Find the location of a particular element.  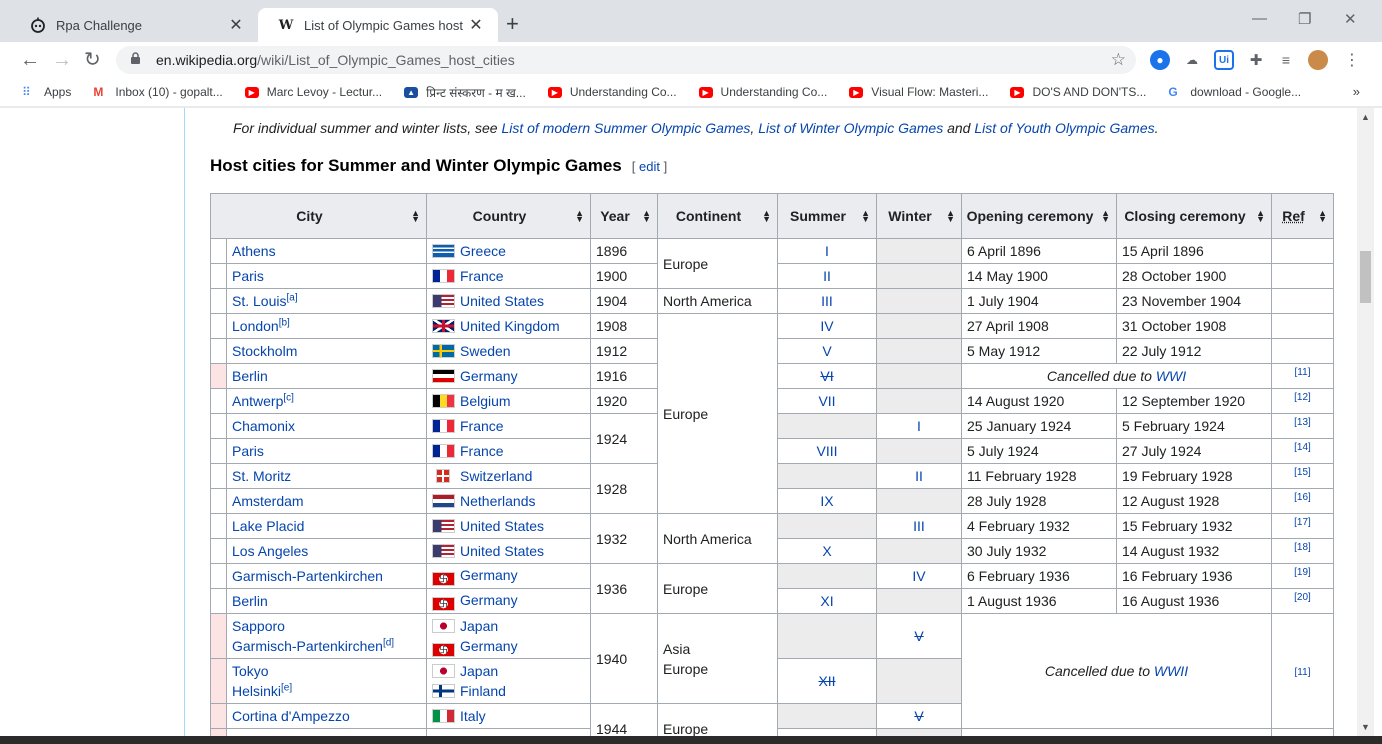

city-link: Sapporo is located at coordinates (258, 626).